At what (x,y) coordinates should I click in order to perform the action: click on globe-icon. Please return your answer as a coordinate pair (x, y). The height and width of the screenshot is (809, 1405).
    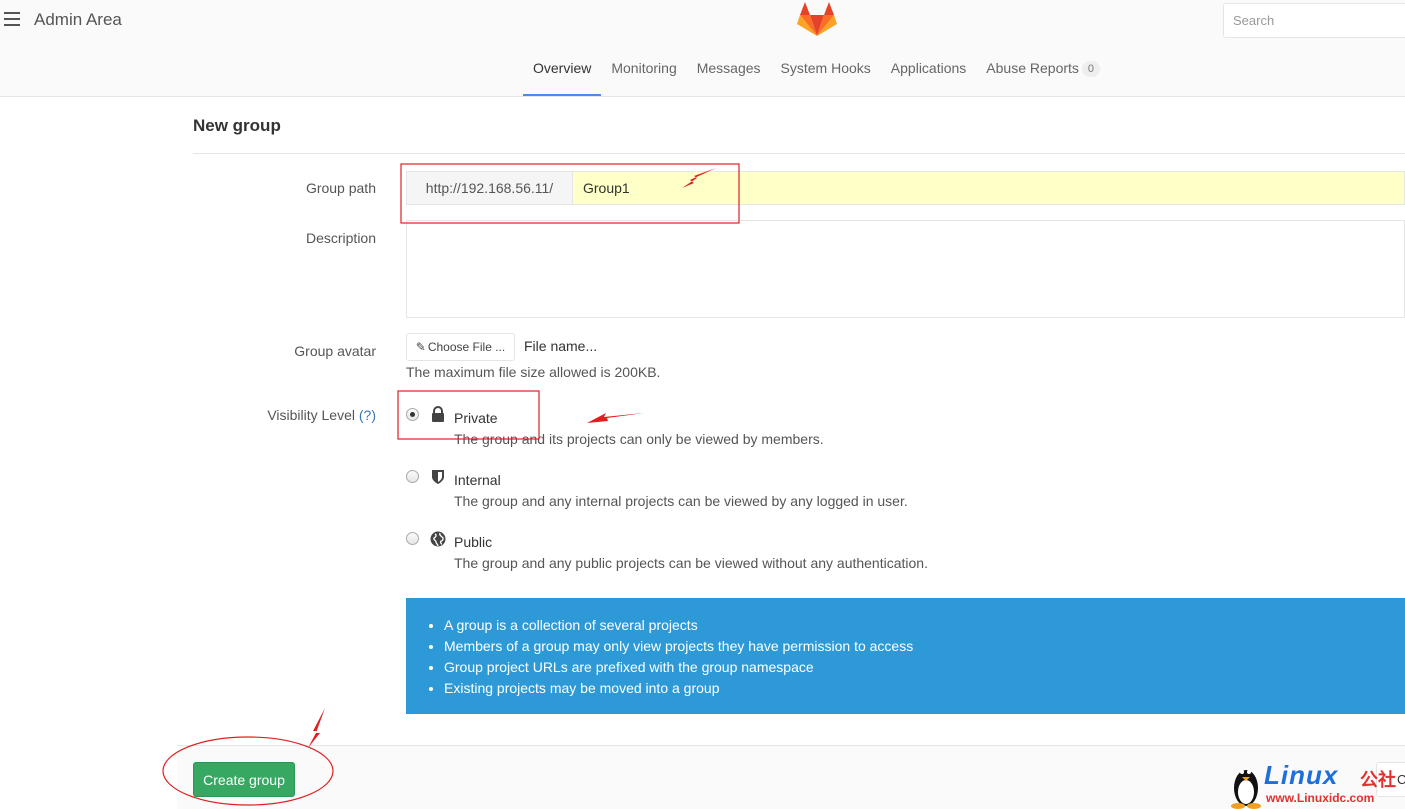
    Looking at the image, I should click on (438, 539).